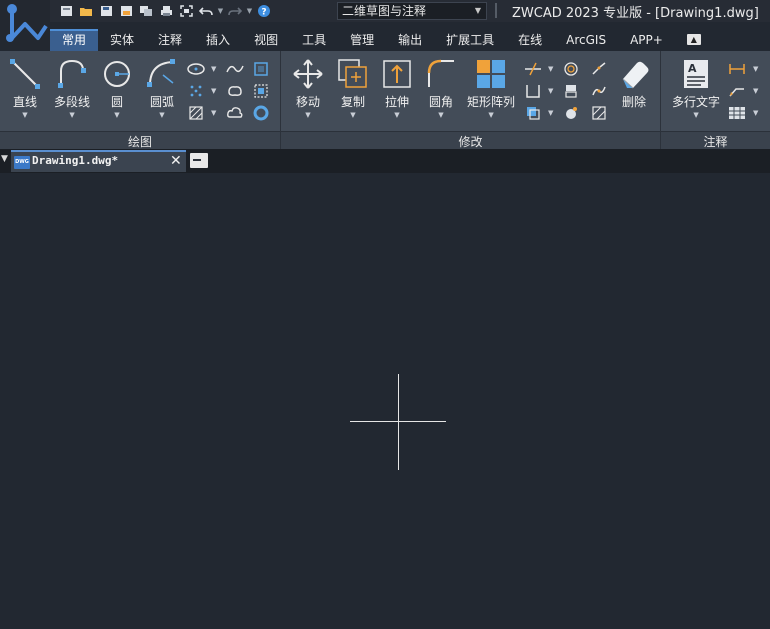  Describe the element at coordinates (715, 141) in the screenshot. I see `panel-label-annotation: 注释` at that location.